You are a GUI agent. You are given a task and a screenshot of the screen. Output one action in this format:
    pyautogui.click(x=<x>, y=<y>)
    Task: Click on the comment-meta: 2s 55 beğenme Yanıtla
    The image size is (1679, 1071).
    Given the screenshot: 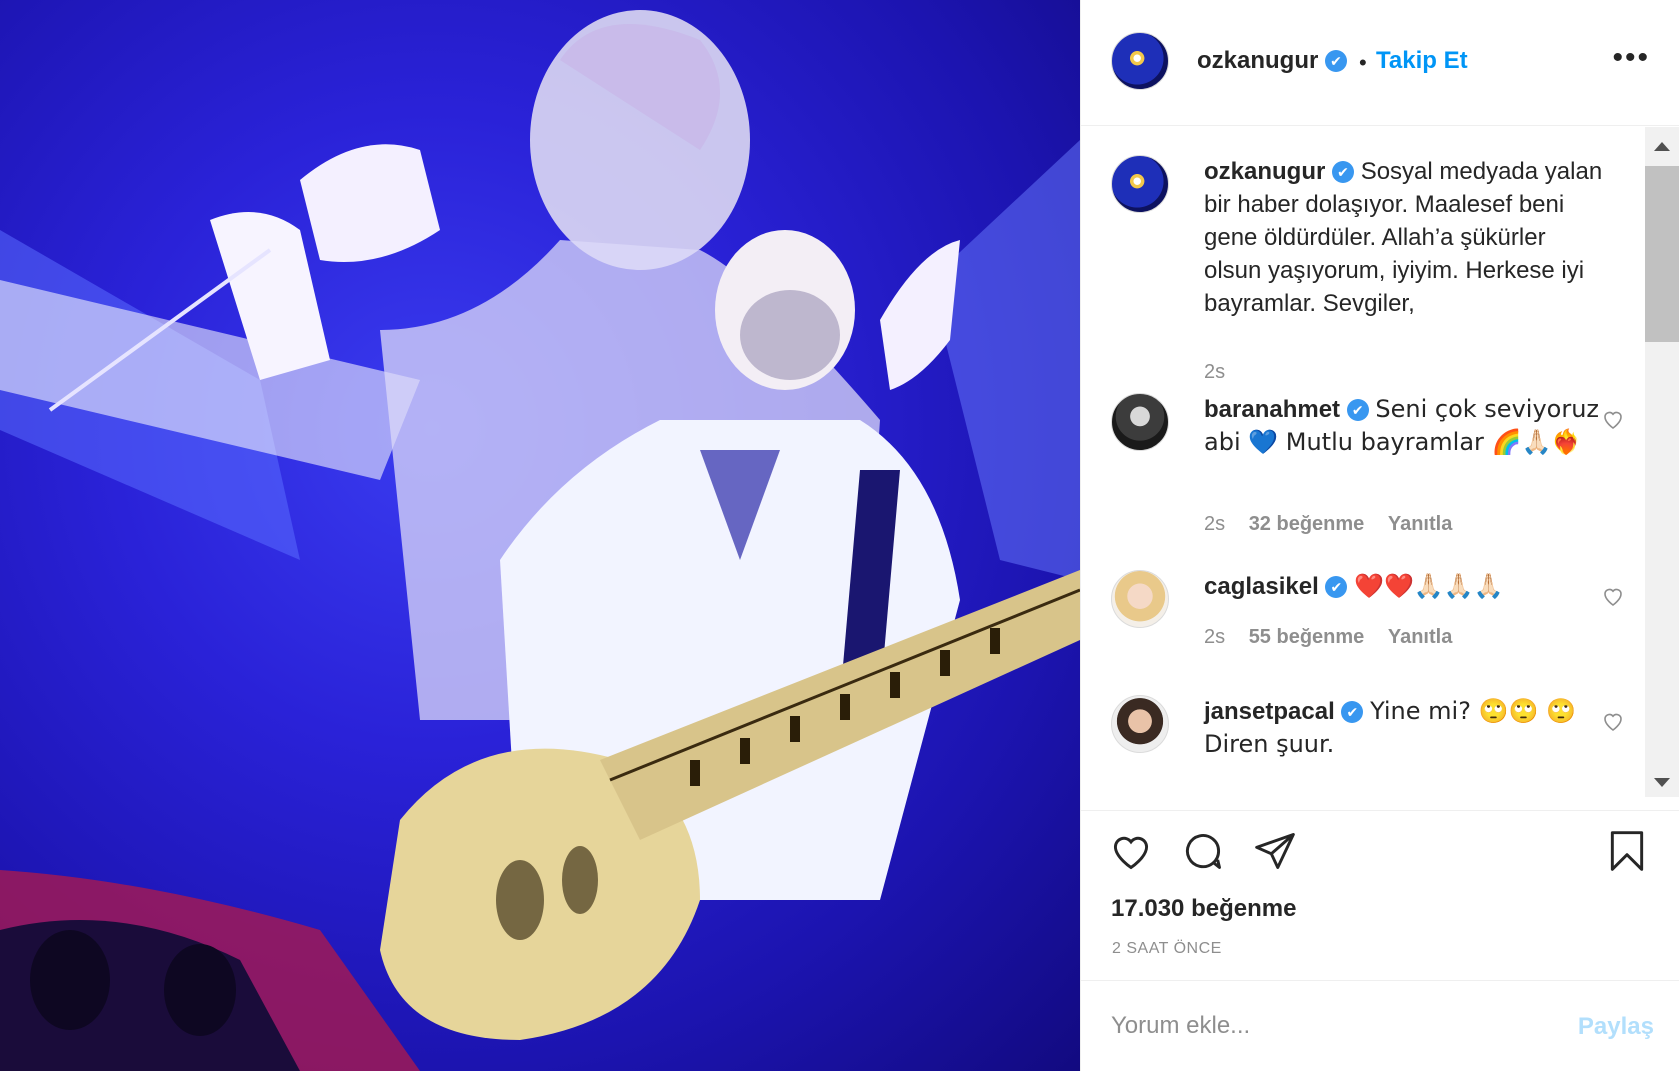 What is the action you would take?
    pyautogui.click(x=1337, y=637)
    